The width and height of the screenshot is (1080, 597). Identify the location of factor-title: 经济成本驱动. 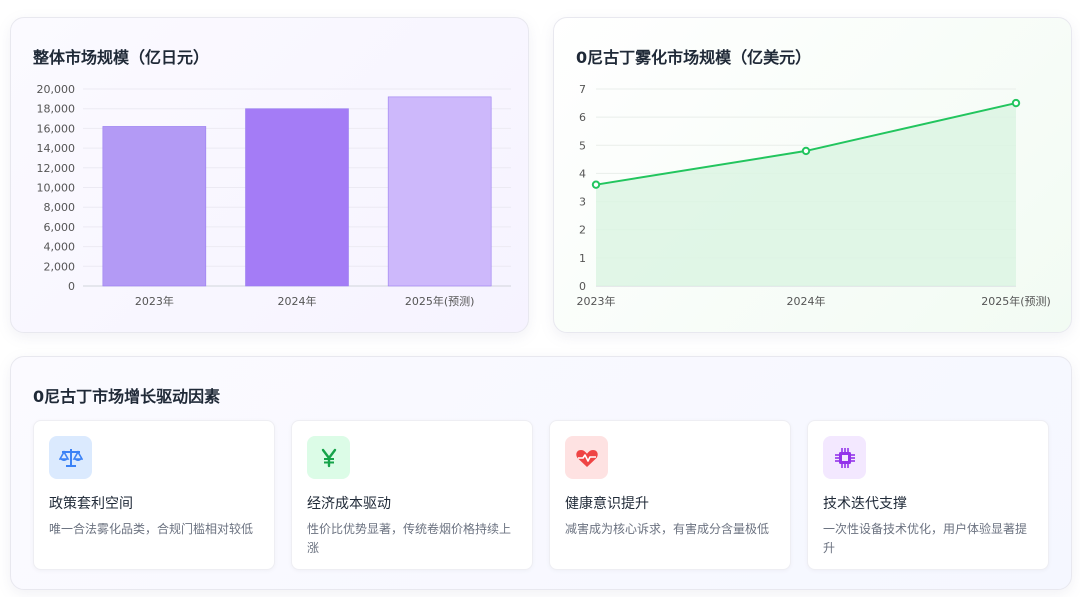
(349, 504).